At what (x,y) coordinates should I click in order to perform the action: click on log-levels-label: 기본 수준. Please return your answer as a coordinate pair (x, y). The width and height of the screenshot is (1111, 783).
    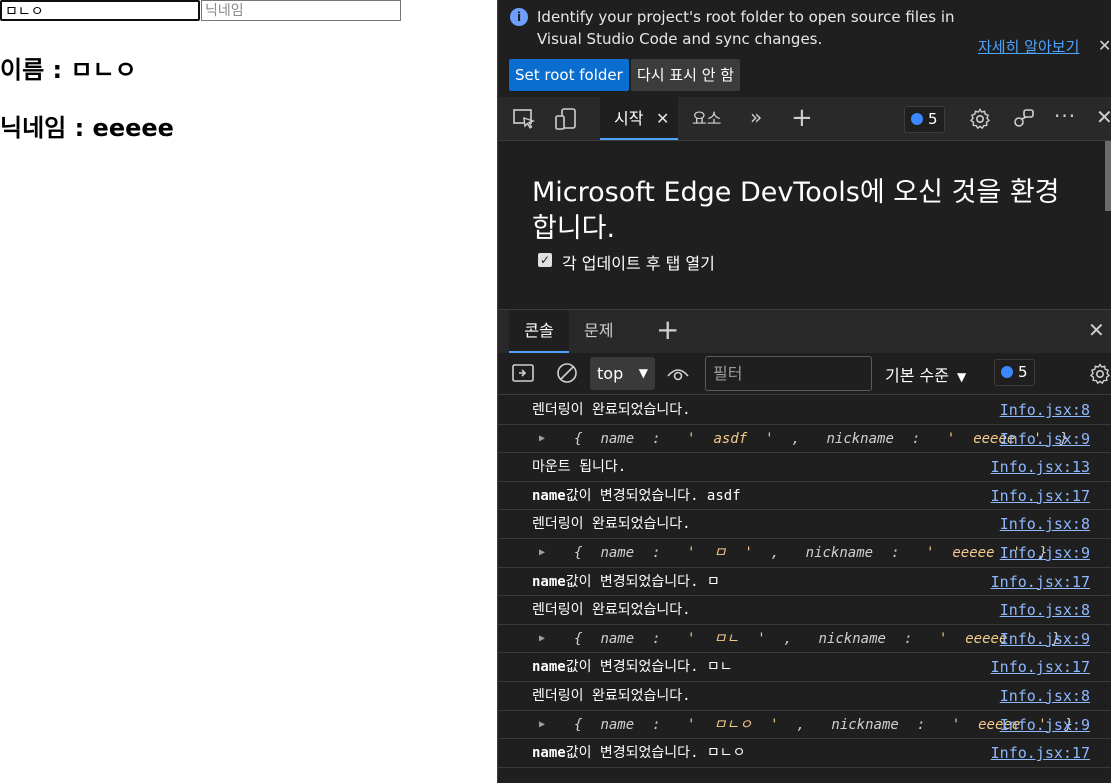
    Looking at the image, I should click on (917, 375).